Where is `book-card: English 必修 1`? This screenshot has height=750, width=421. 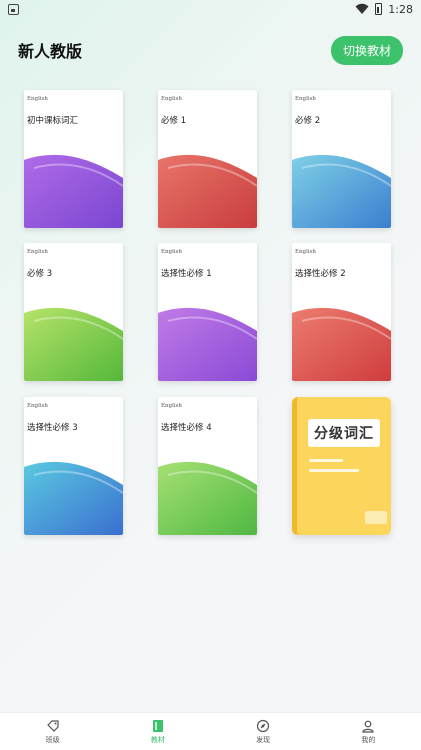
book-card: English 必修 1 is located at coordinates (207, 159).